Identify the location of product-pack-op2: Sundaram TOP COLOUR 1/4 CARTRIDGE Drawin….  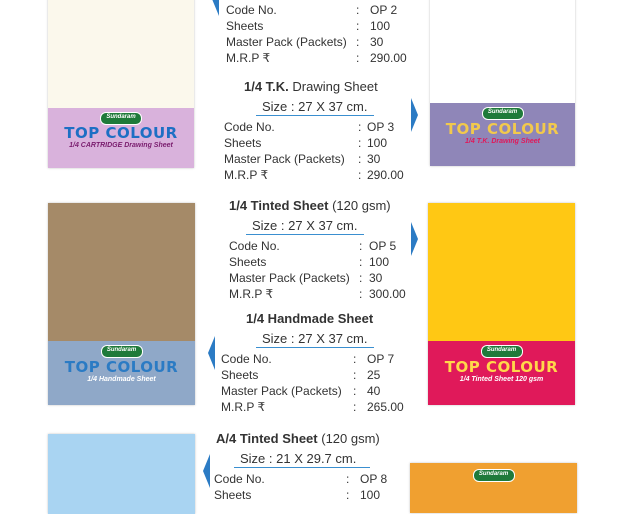
(121, 84).